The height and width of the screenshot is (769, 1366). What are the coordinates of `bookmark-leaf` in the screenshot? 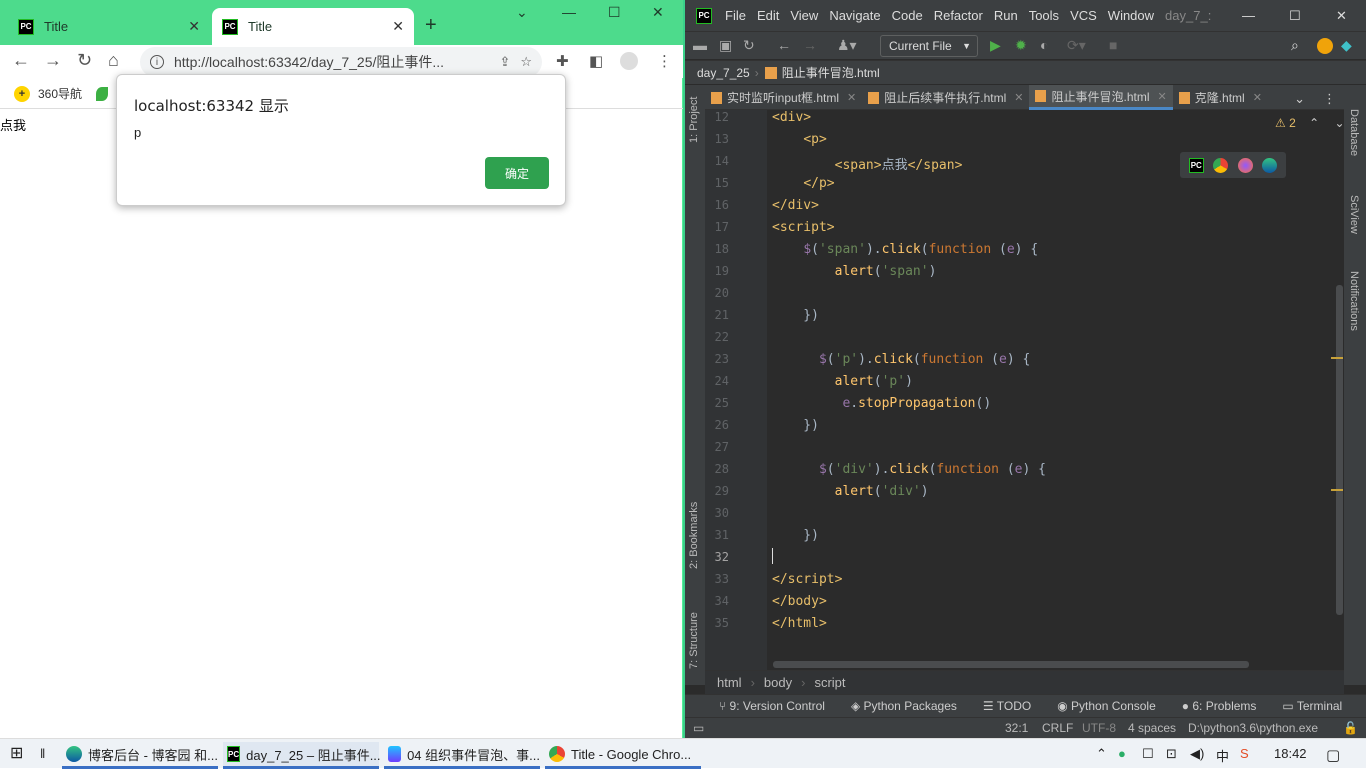 It's located at (106, 93).